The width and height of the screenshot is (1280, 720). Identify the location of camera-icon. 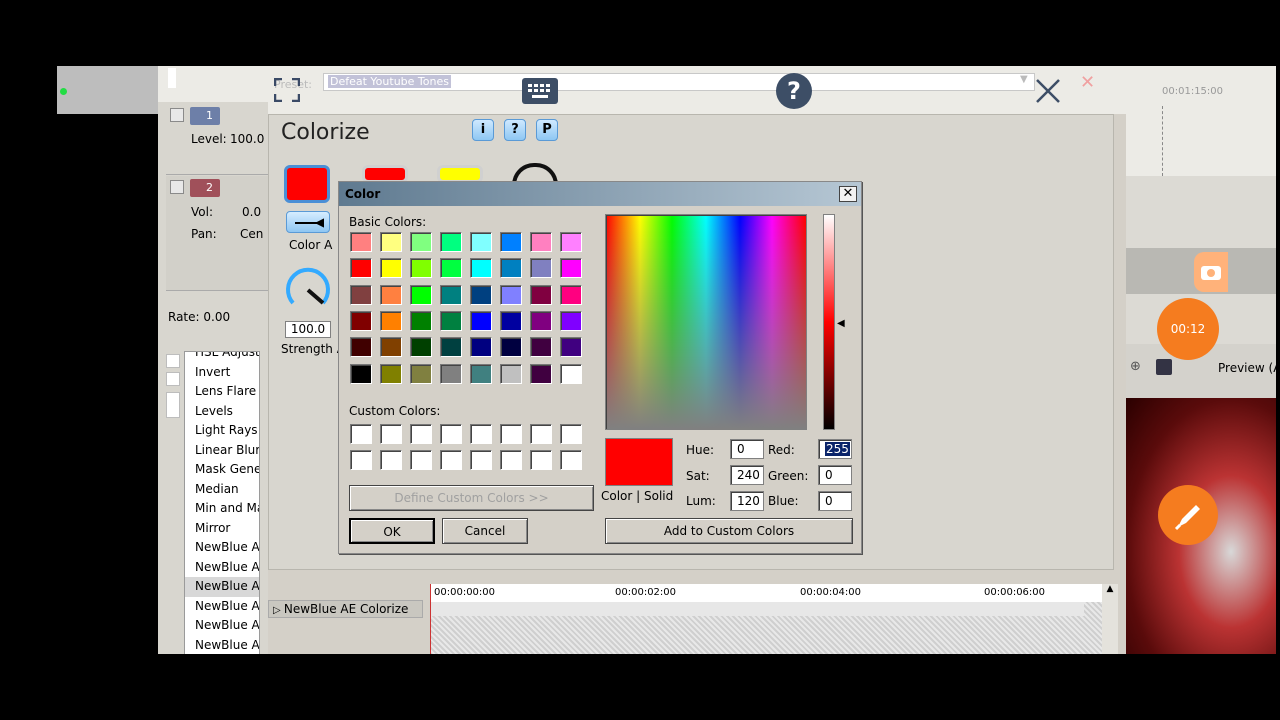
(1211, 272).